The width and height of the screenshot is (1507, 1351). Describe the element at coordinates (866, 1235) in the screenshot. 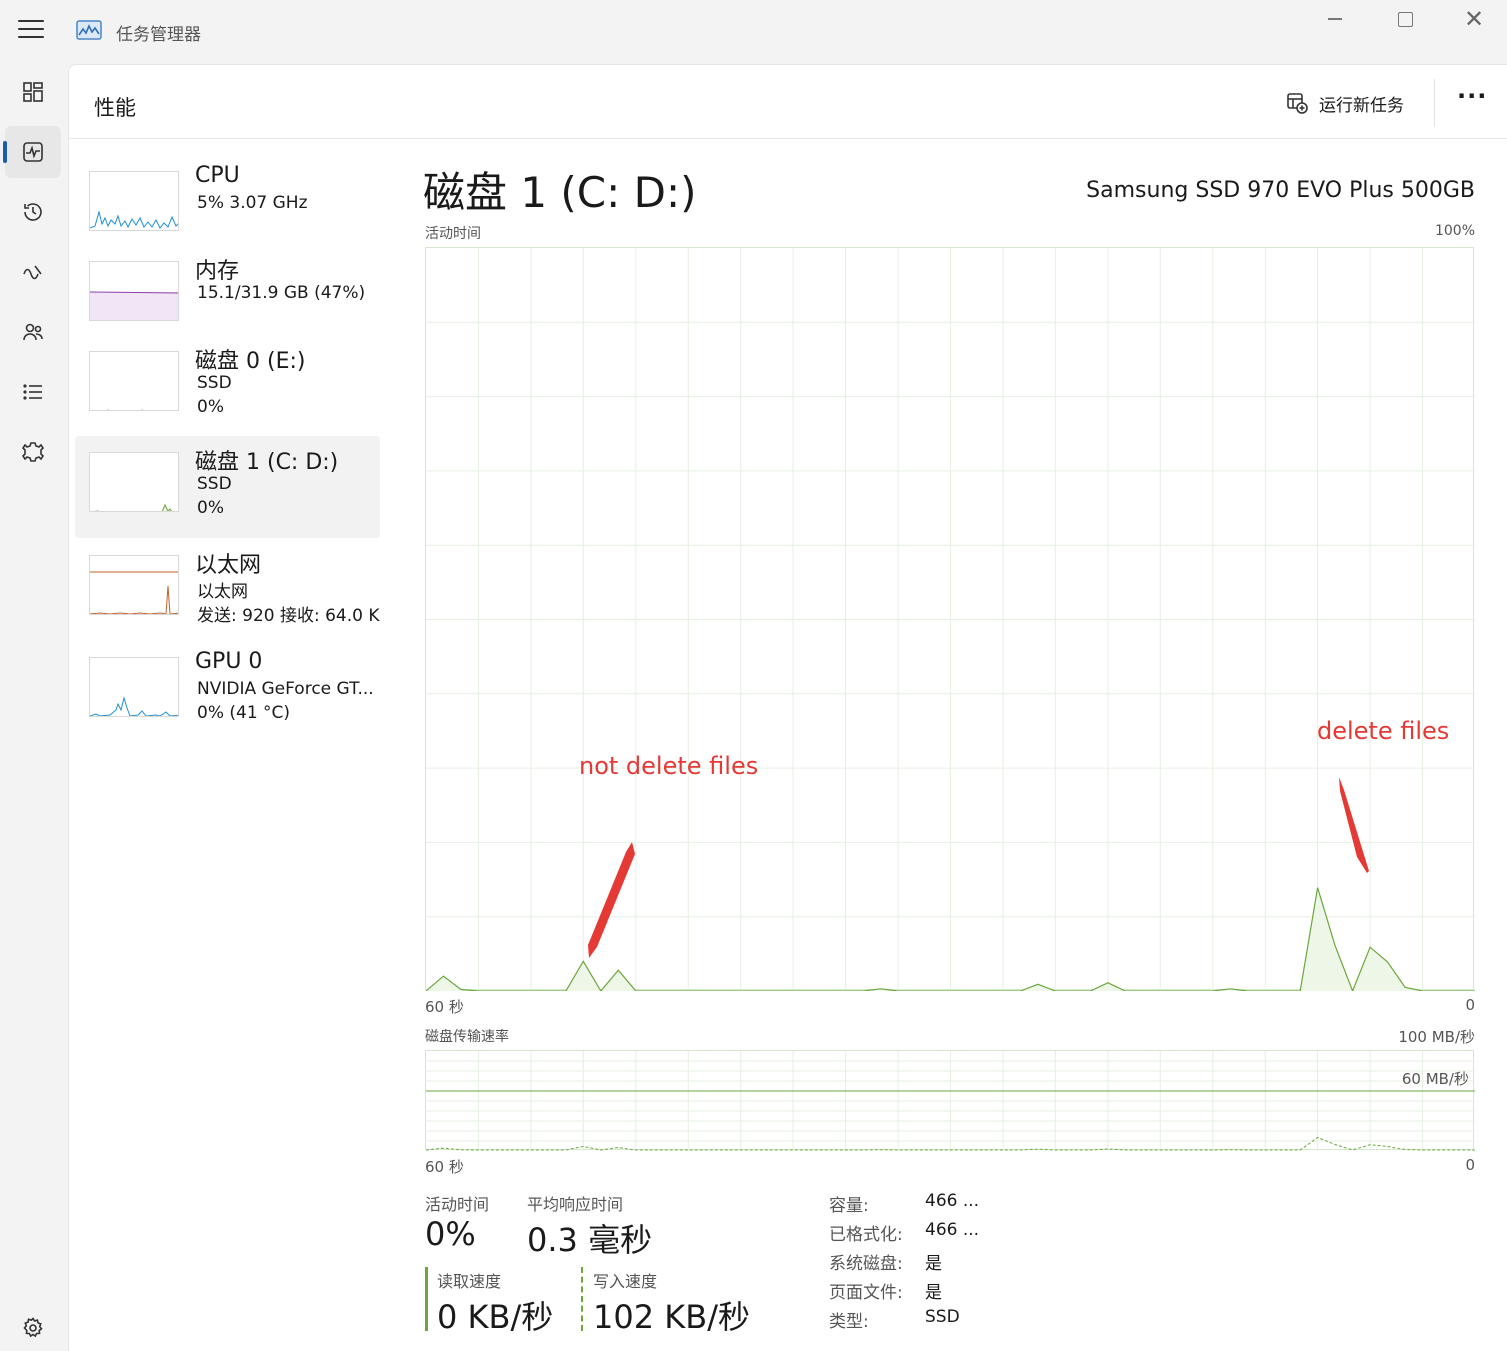

I see `property-formatted-key: 已格式化:` at that location.